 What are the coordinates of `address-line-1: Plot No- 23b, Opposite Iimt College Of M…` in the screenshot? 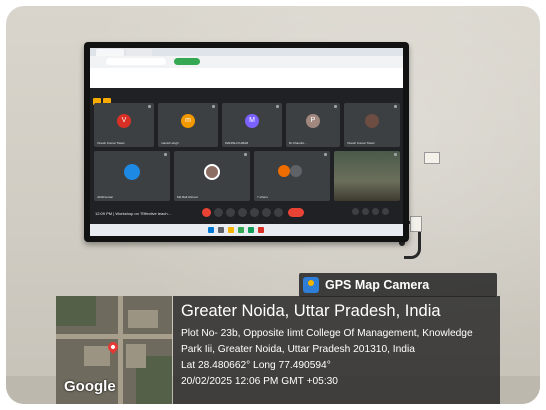 It's located at (327, 333).